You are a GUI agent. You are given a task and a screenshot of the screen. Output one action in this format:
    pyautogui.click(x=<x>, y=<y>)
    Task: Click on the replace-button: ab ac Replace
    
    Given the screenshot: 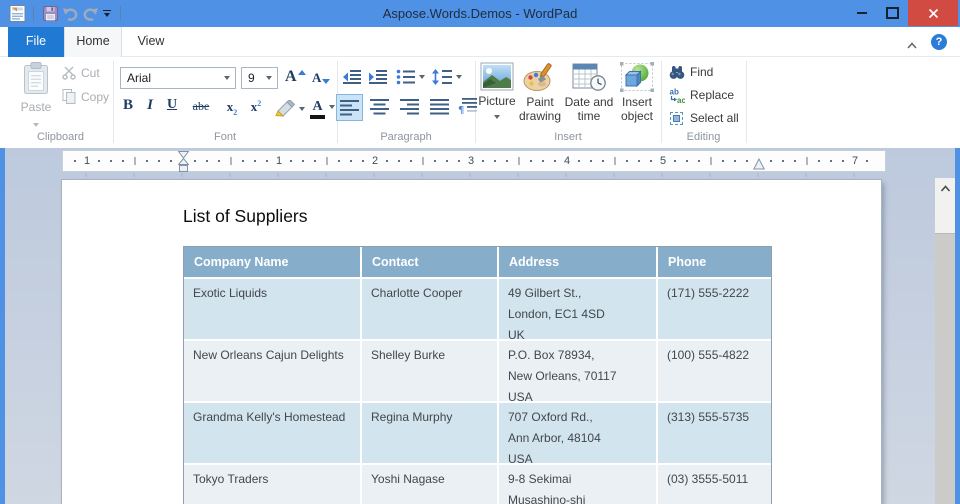 What is the action you would take?
    pyautogui.click(x=701, y=95)
    